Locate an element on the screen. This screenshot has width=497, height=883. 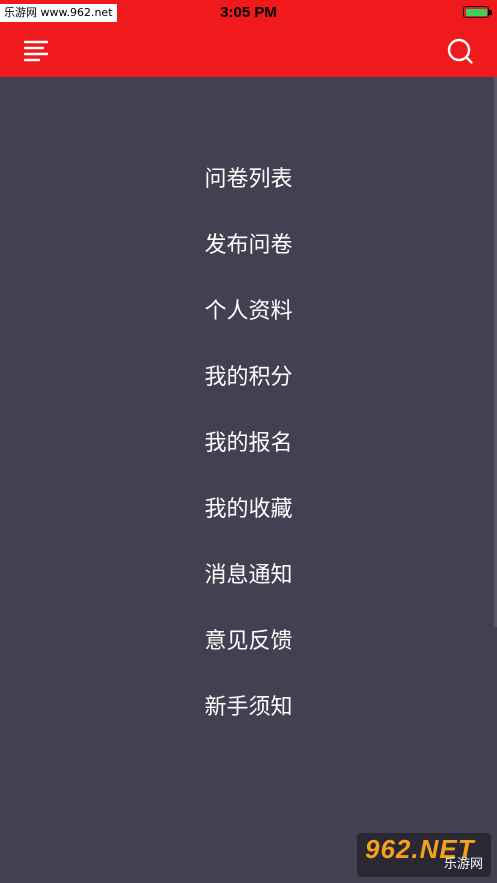
menu-item-my-points: 我的积分 is located at coordinates (248, 378).